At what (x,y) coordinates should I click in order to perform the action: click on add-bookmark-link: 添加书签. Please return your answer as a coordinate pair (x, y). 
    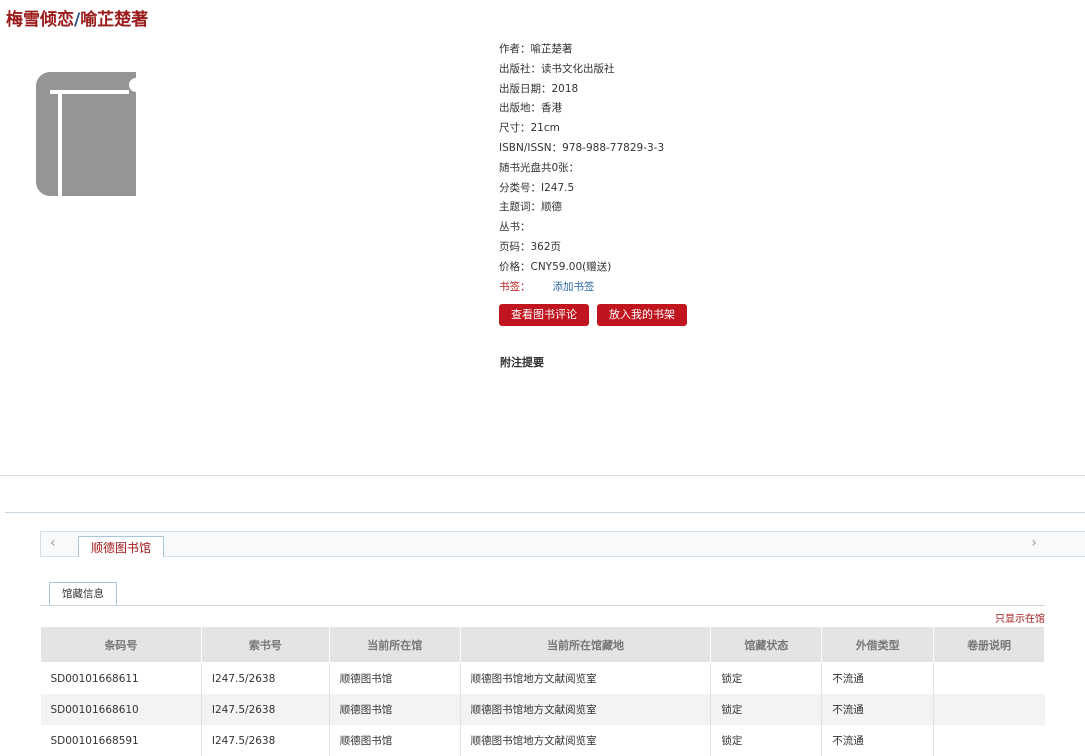
    Looking at the image, I should click on (574, 287).